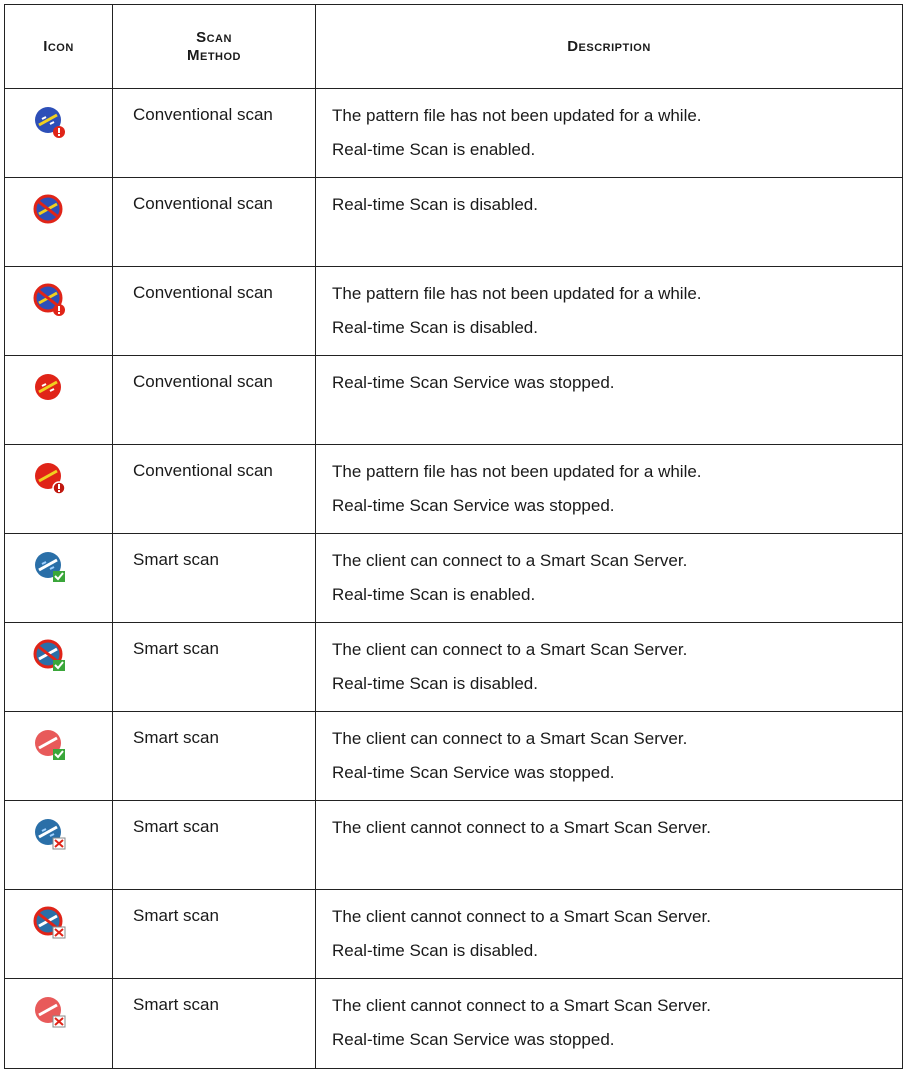  I want to click on smart-scan-connected-enabled-icon, so click(50, 567).